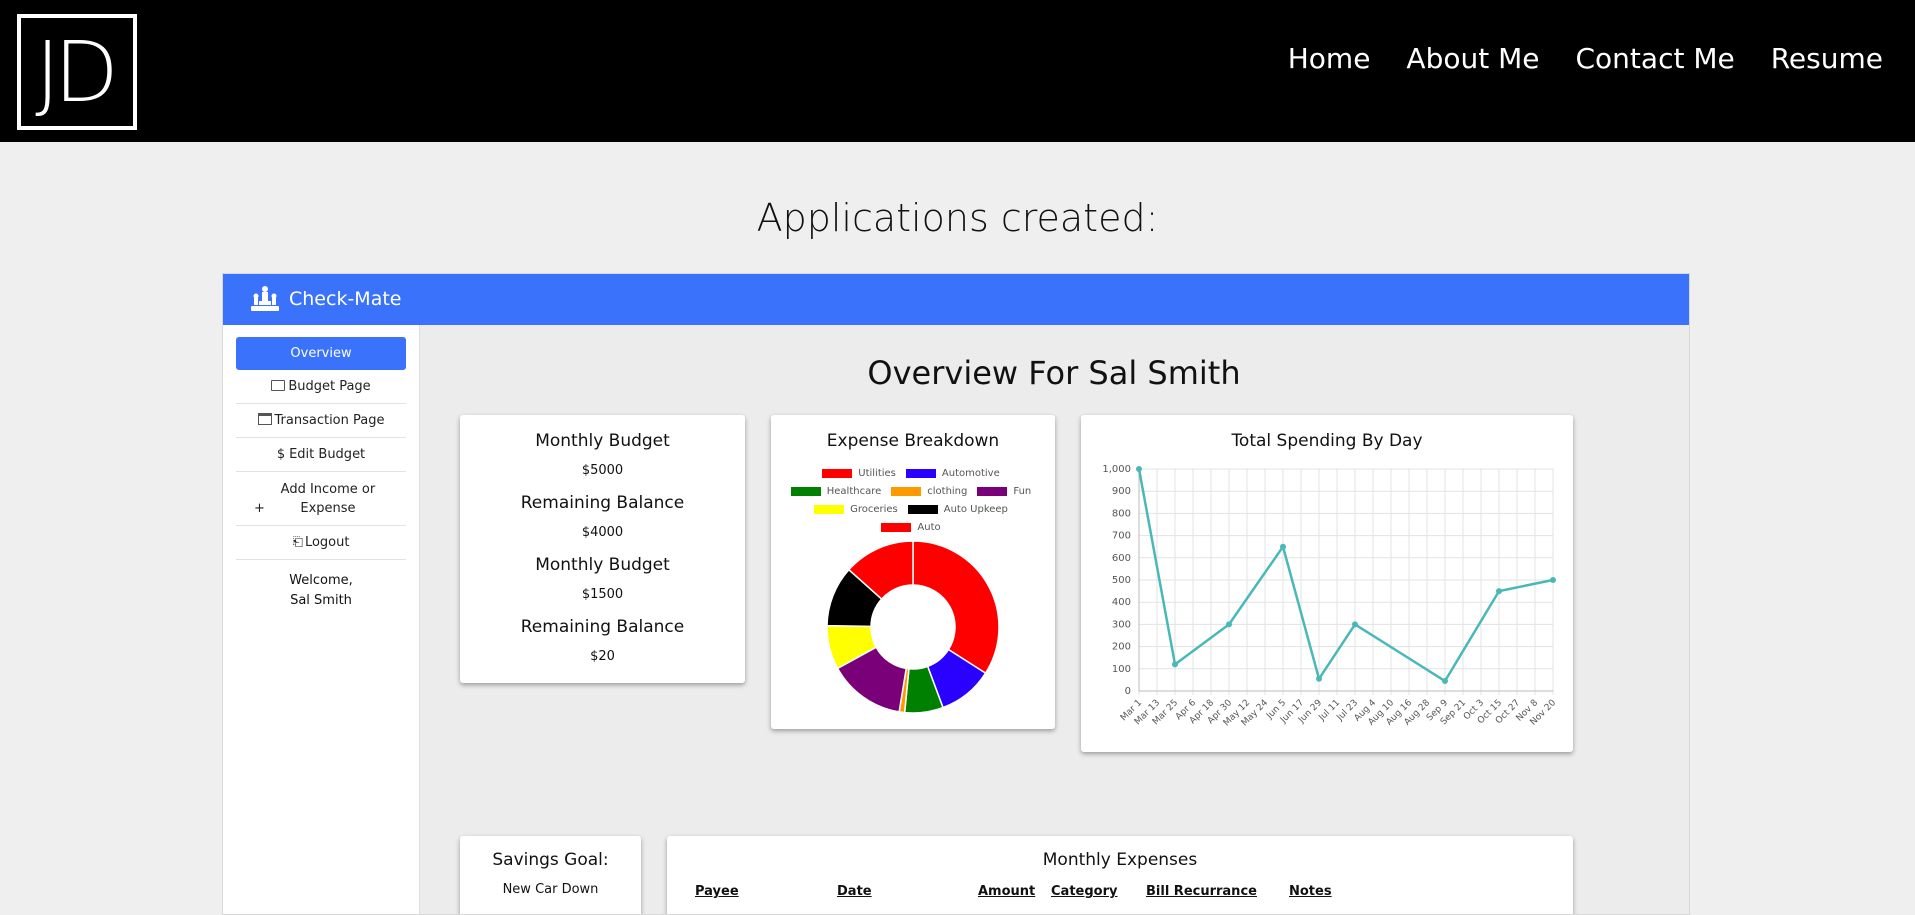  Describe the element at coordinates (329, 386) in the screenshot. I see `sidebar-item-label: Budget Page` at that location.